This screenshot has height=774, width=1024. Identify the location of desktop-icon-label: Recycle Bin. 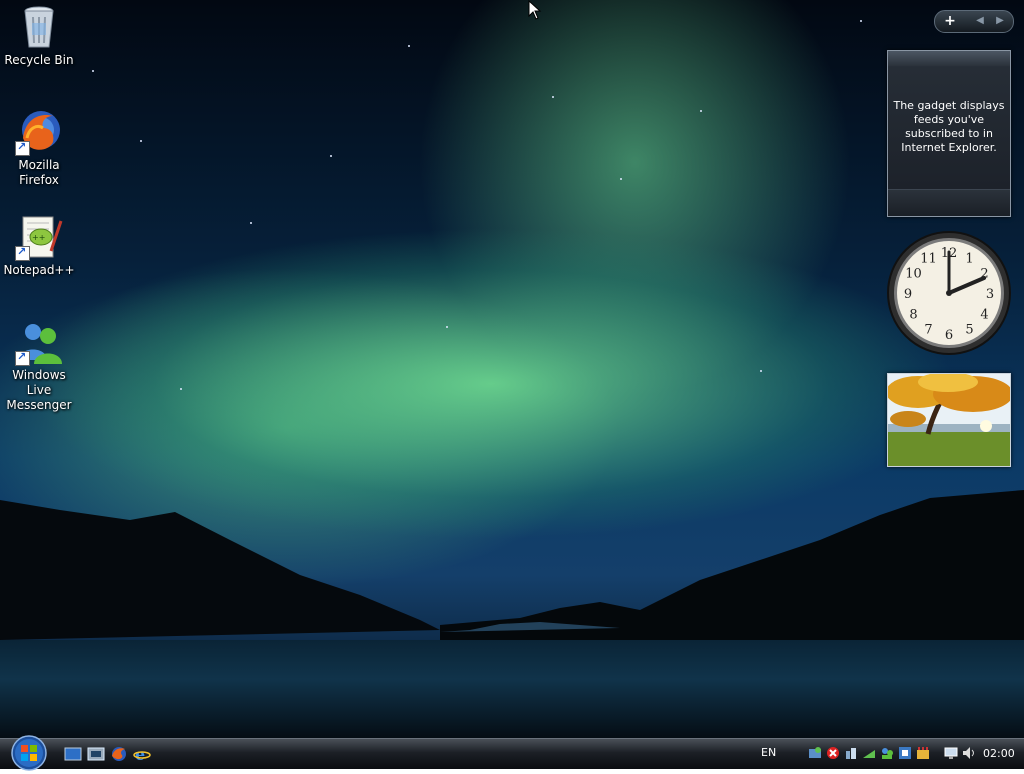
(39, 60).